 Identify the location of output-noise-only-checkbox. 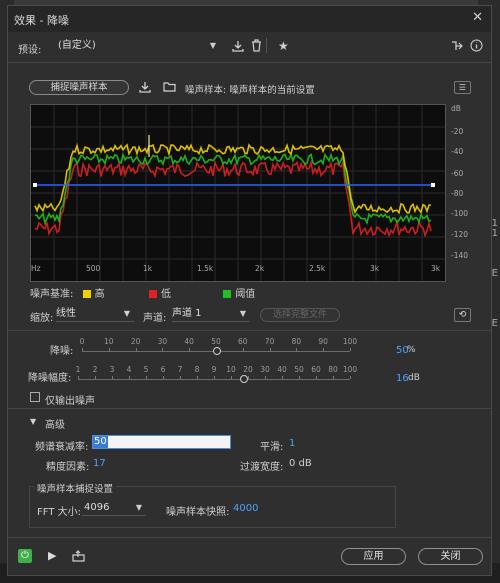
(35, 397).